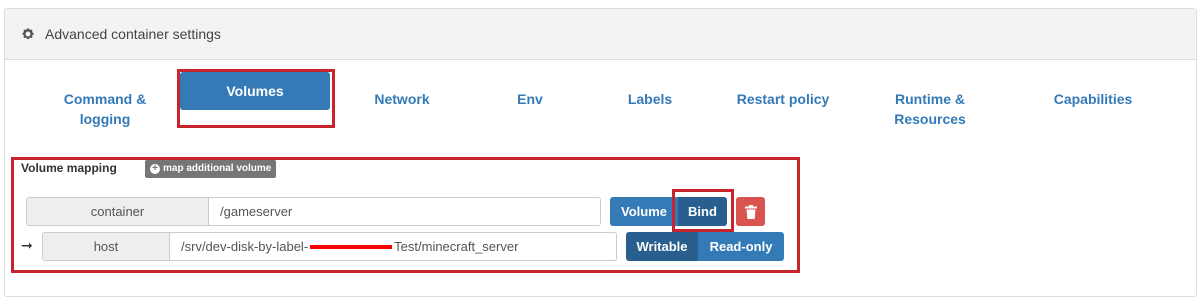  I want to click on bind-type-button: Bind, so click(702, 211).